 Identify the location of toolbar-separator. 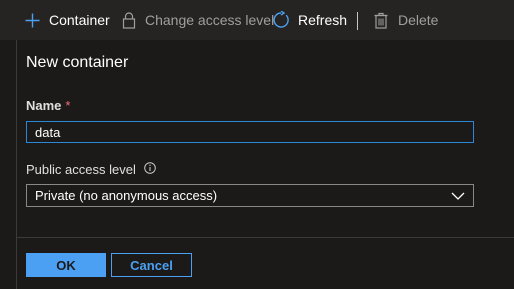
(357, 21).